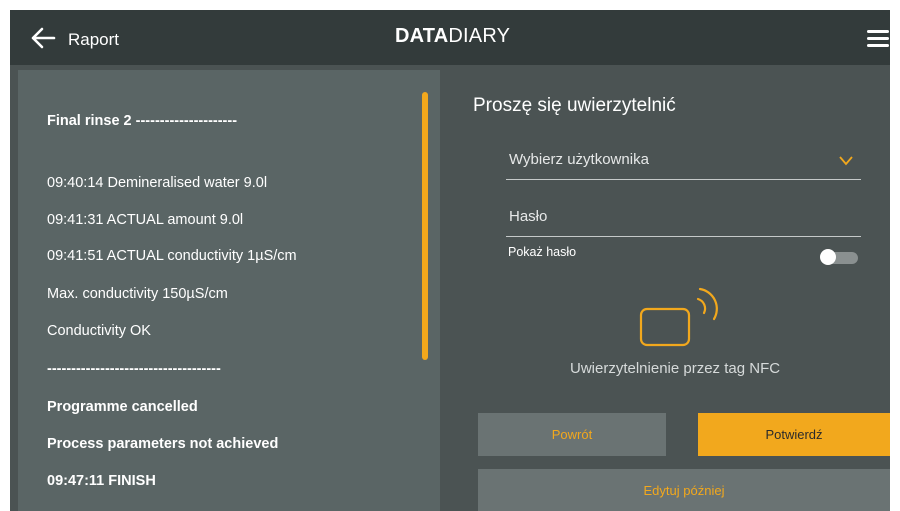 This screenshot has width=900, height=511. I want to click on nfc-card-icon, so click(678, 317).